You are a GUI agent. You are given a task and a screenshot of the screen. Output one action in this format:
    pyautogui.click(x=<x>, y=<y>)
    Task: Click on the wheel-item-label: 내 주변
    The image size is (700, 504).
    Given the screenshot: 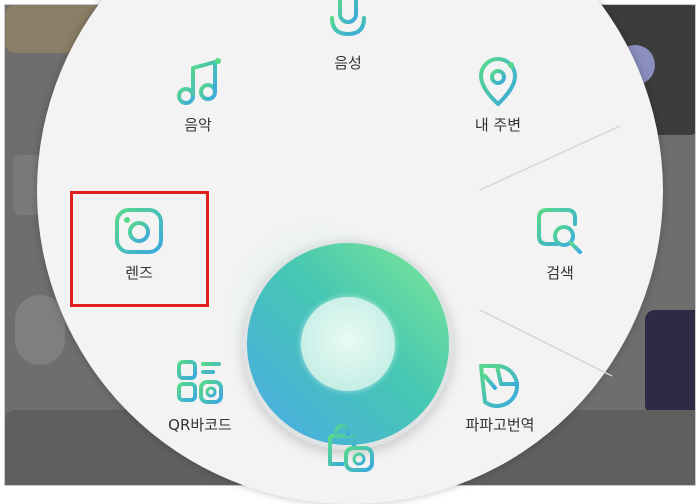 What is the action you would take?
    pyautogui.click(x=498, y=125)
    